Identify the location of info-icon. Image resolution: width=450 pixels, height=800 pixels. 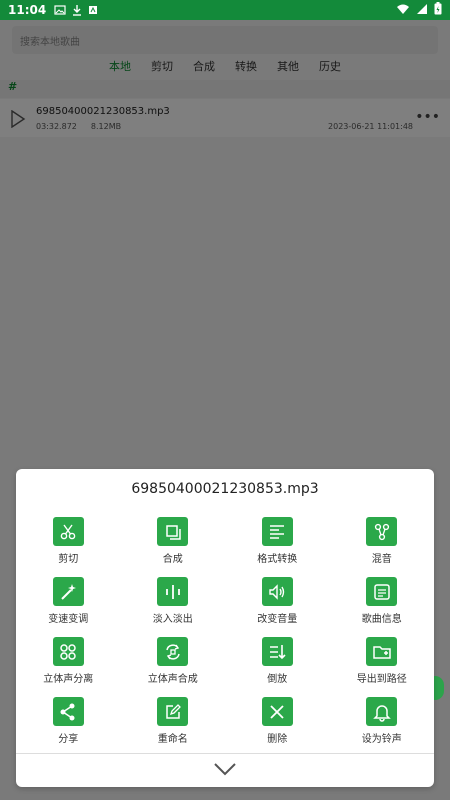
(382, 591).